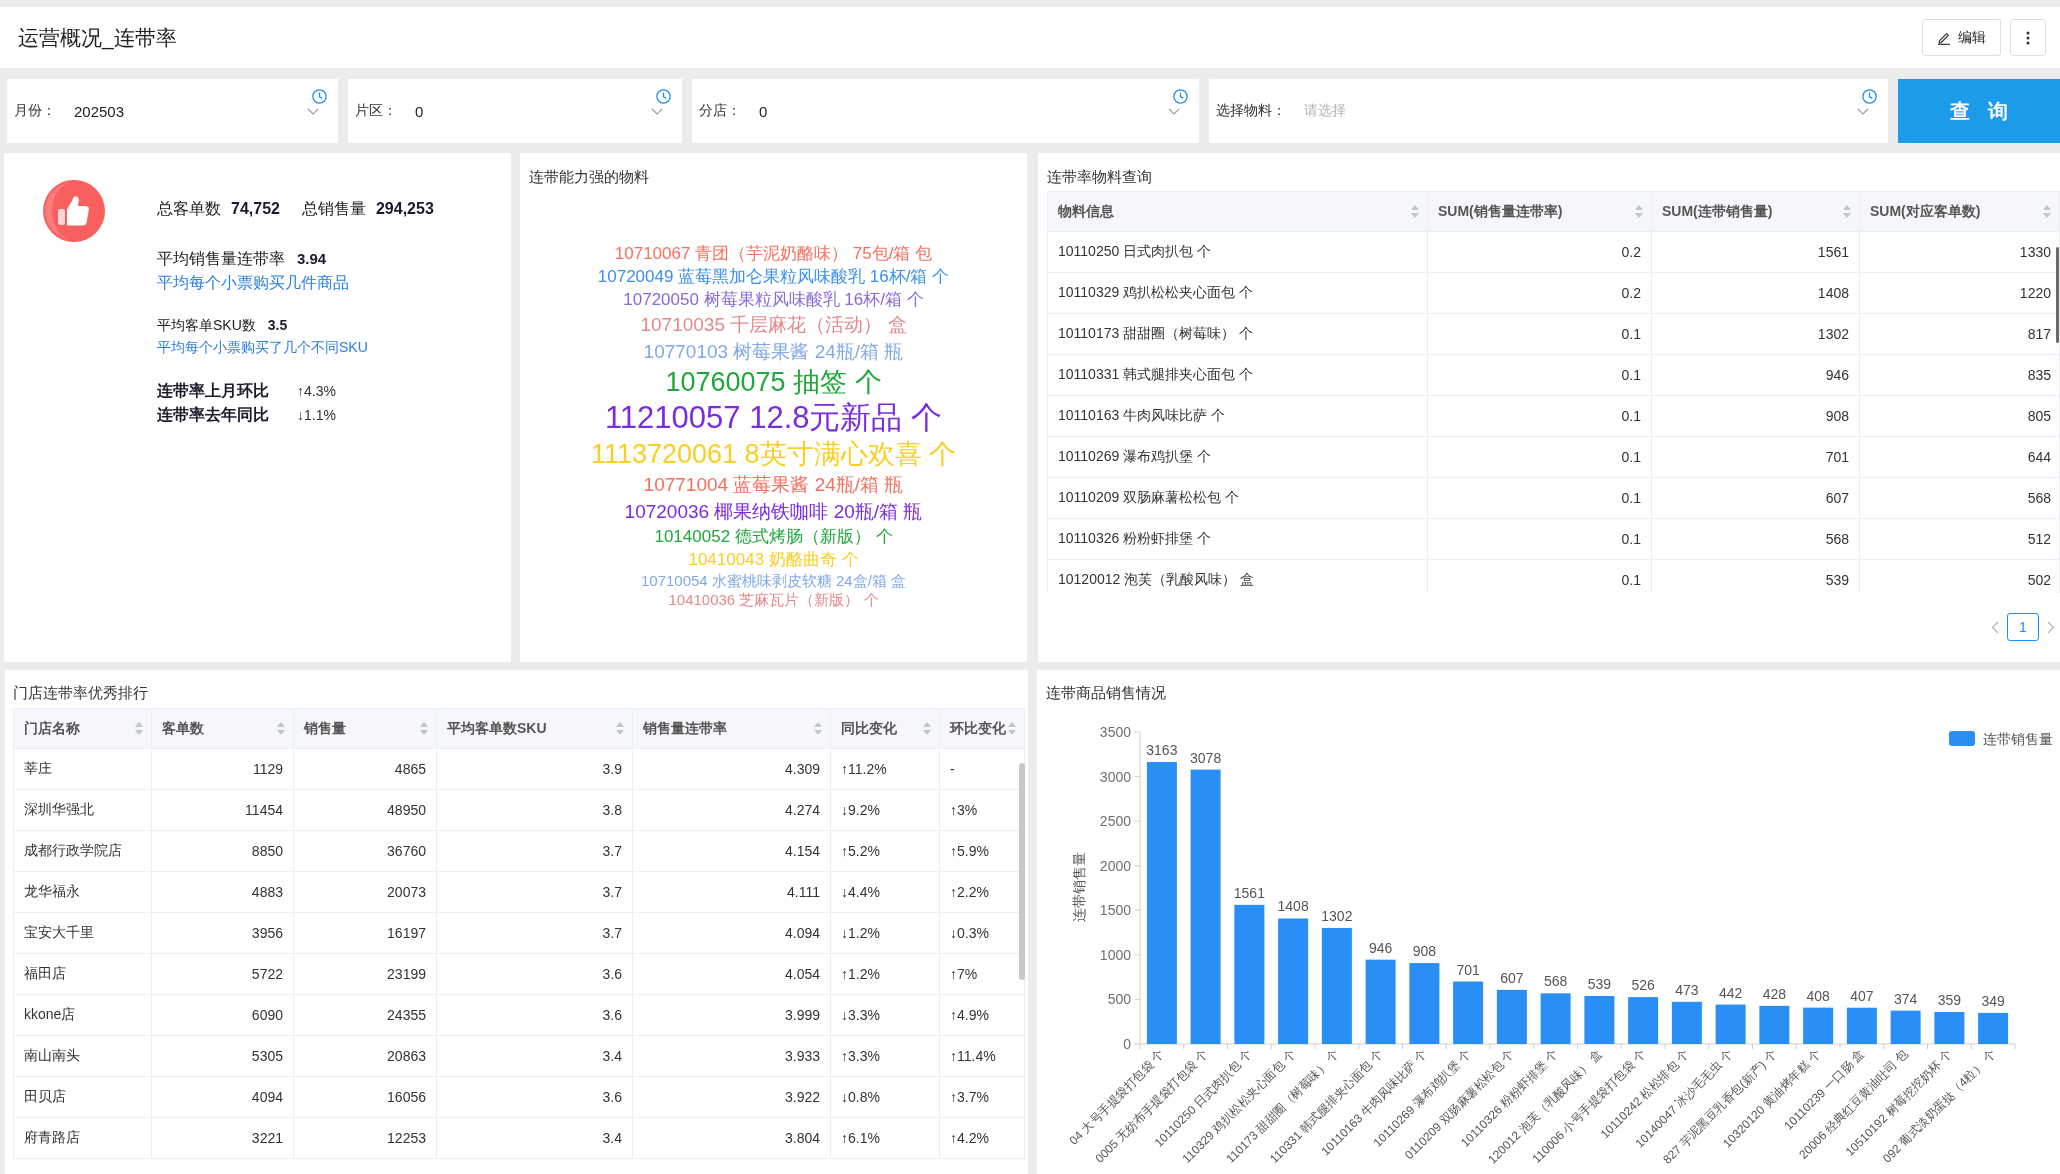  I want to click on column-header: 门店名称, so click(82, 728).